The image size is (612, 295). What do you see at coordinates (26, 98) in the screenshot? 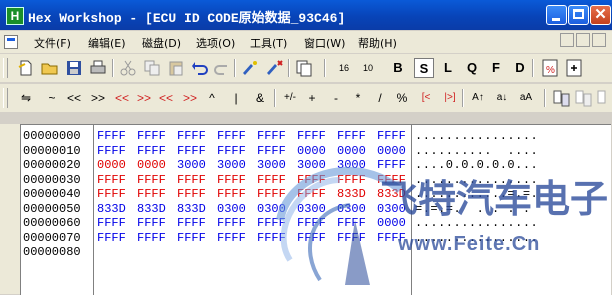
I see `swap-bytes-button: ⇋` at bounding box center [26, 98].